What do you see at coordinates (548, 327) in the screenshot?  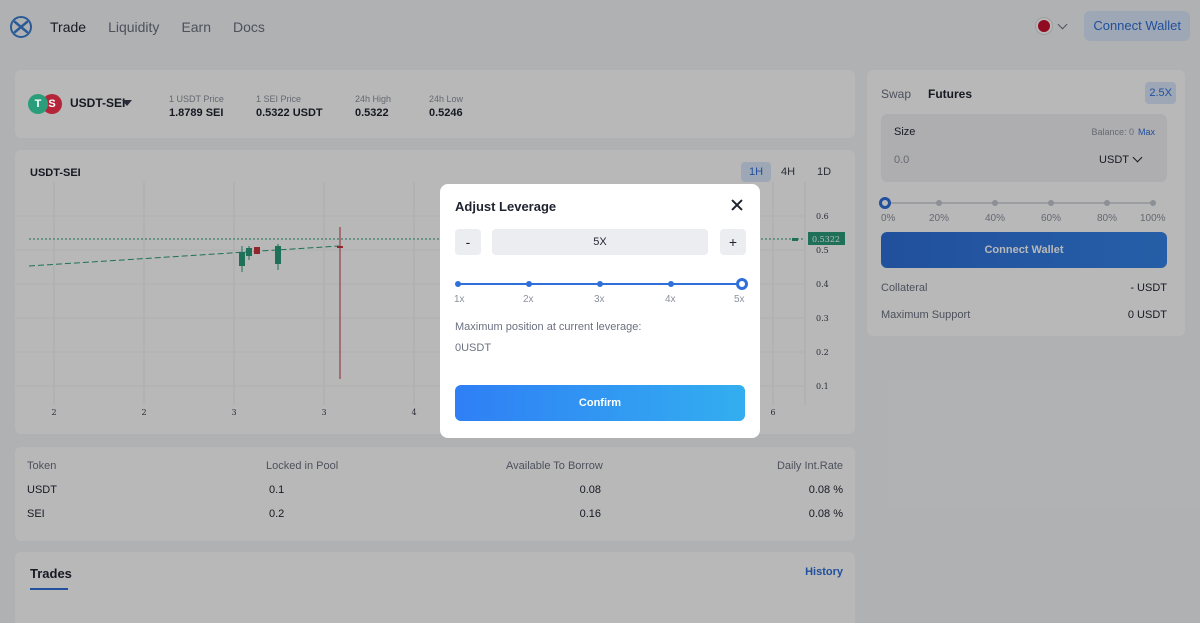 I see `max-position-label: Maximum position at current leverage:` at bounding box center [548, 327].